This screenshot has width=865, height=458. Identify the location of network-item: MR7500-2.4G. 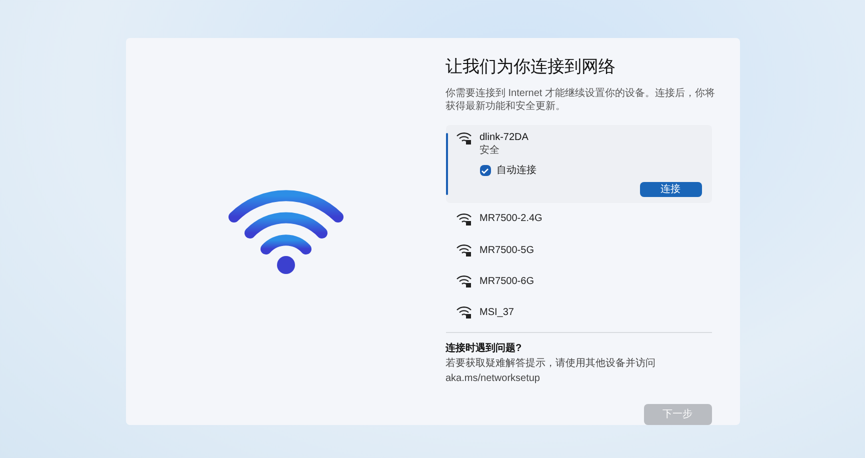
(579, 218).